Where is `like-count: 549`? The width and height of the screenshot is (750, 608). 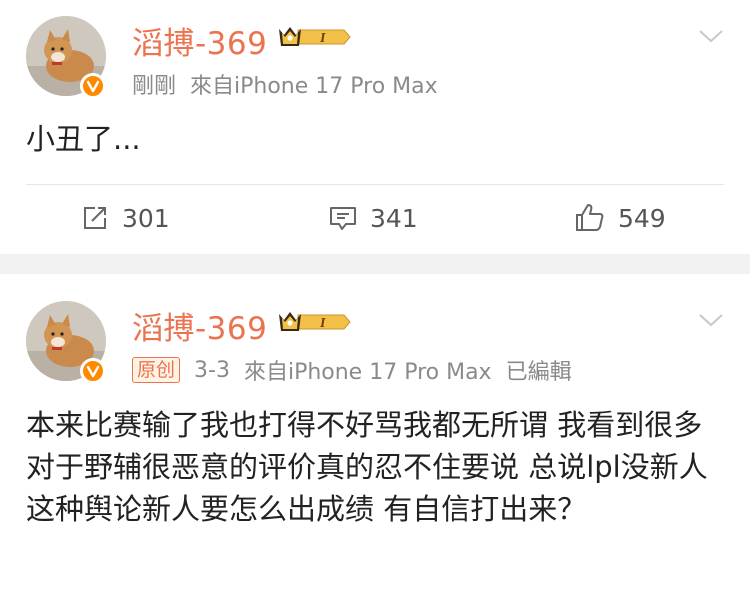 like-count: 549 is located at coordinates (642, 218).